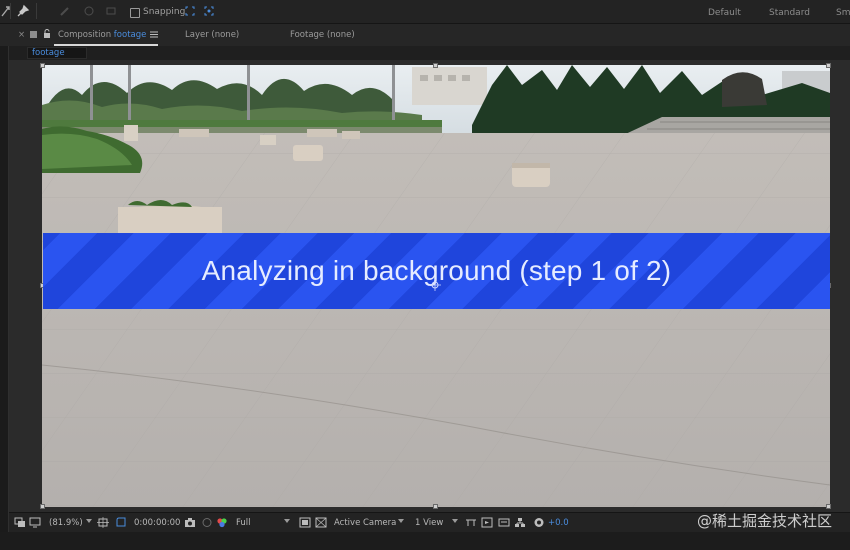 The image size is (850, 550). I want to click on current-timecode: 0:00:00:00, so click(157, 523).